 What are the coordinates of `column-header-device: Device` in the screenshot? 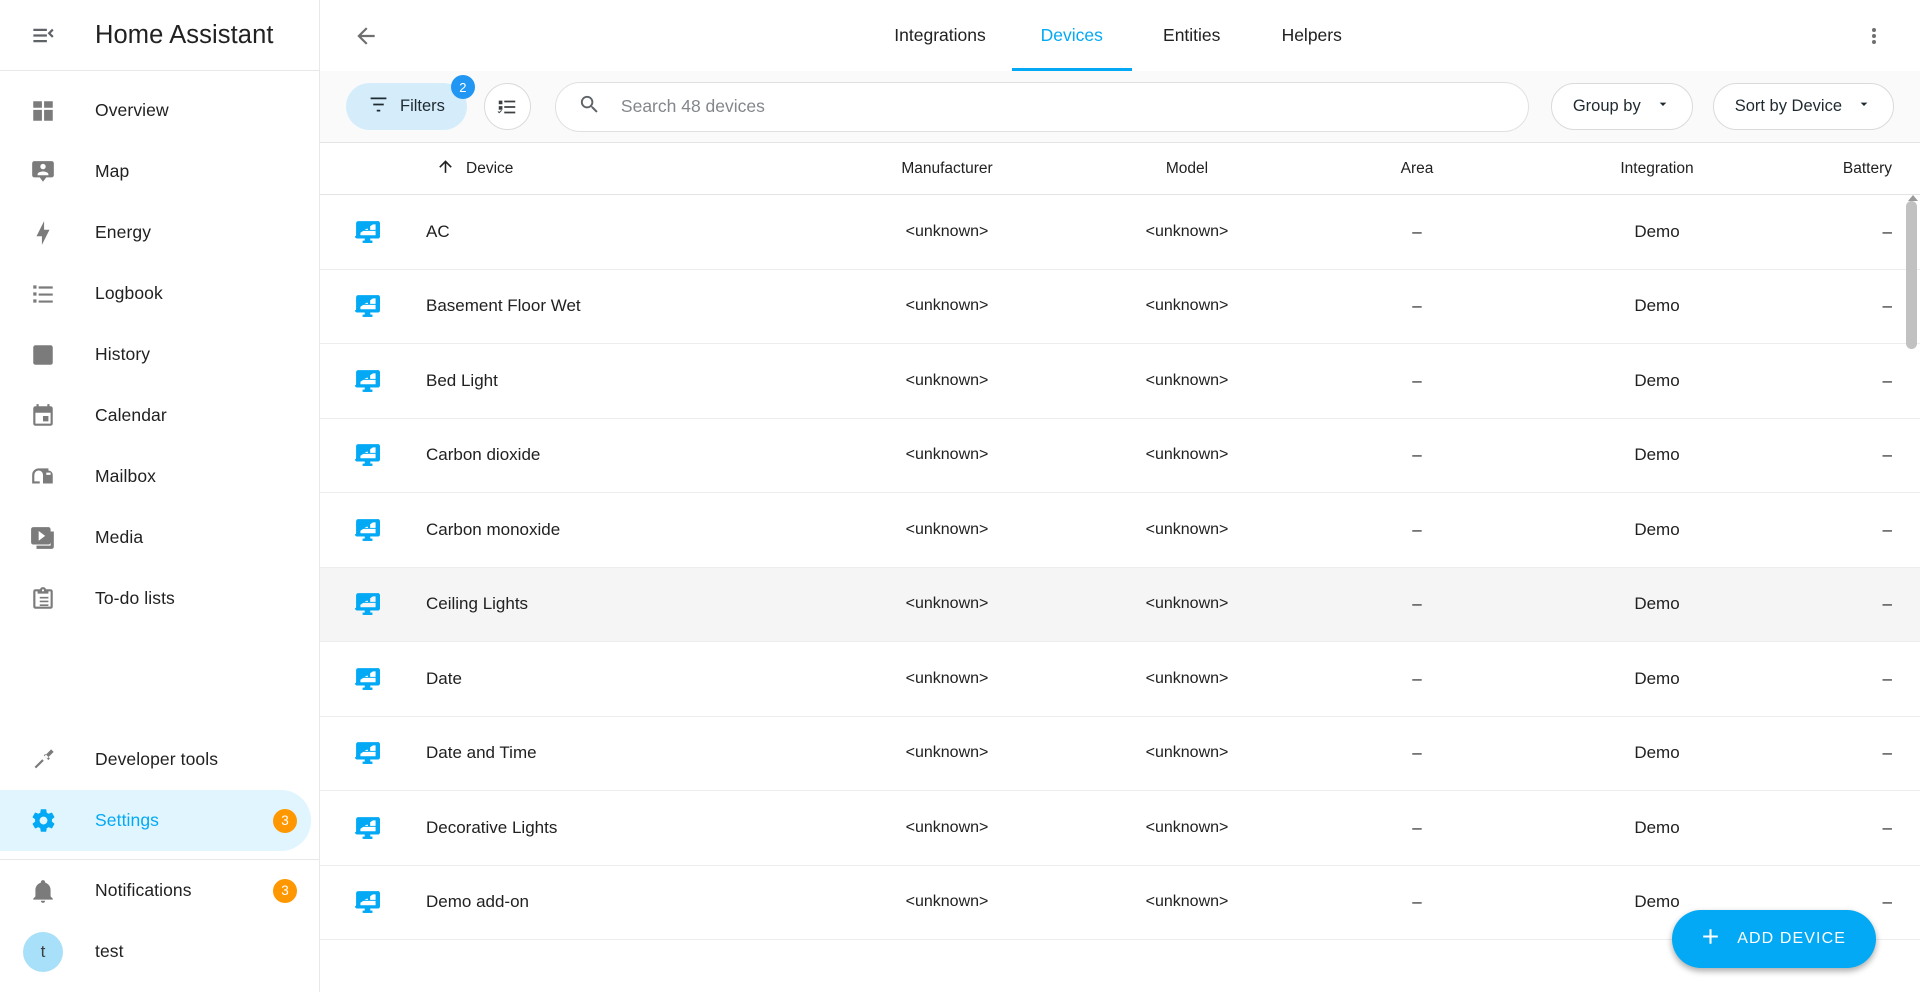 It's located at (619, 169).